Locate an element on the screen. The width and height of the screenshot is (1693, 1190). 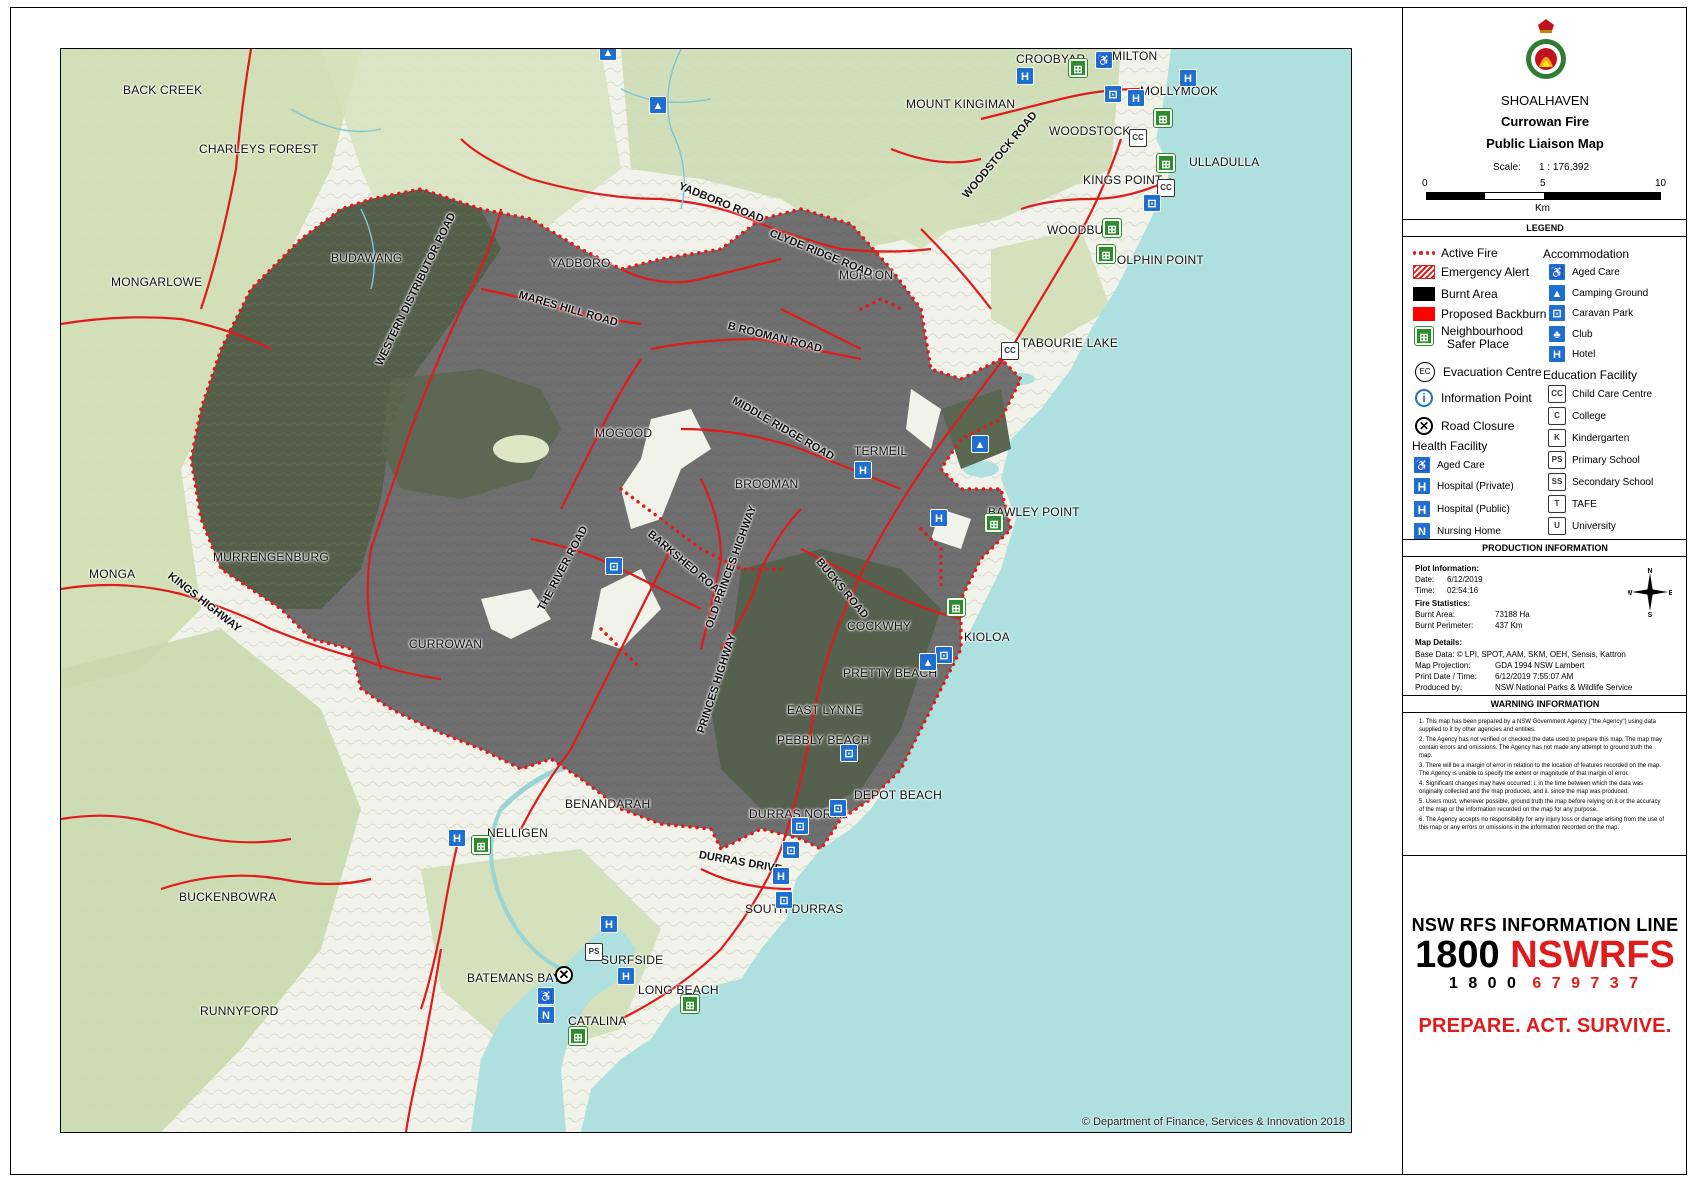
accommodation-heading: Accommodation is located at coordinates (1586, 254).